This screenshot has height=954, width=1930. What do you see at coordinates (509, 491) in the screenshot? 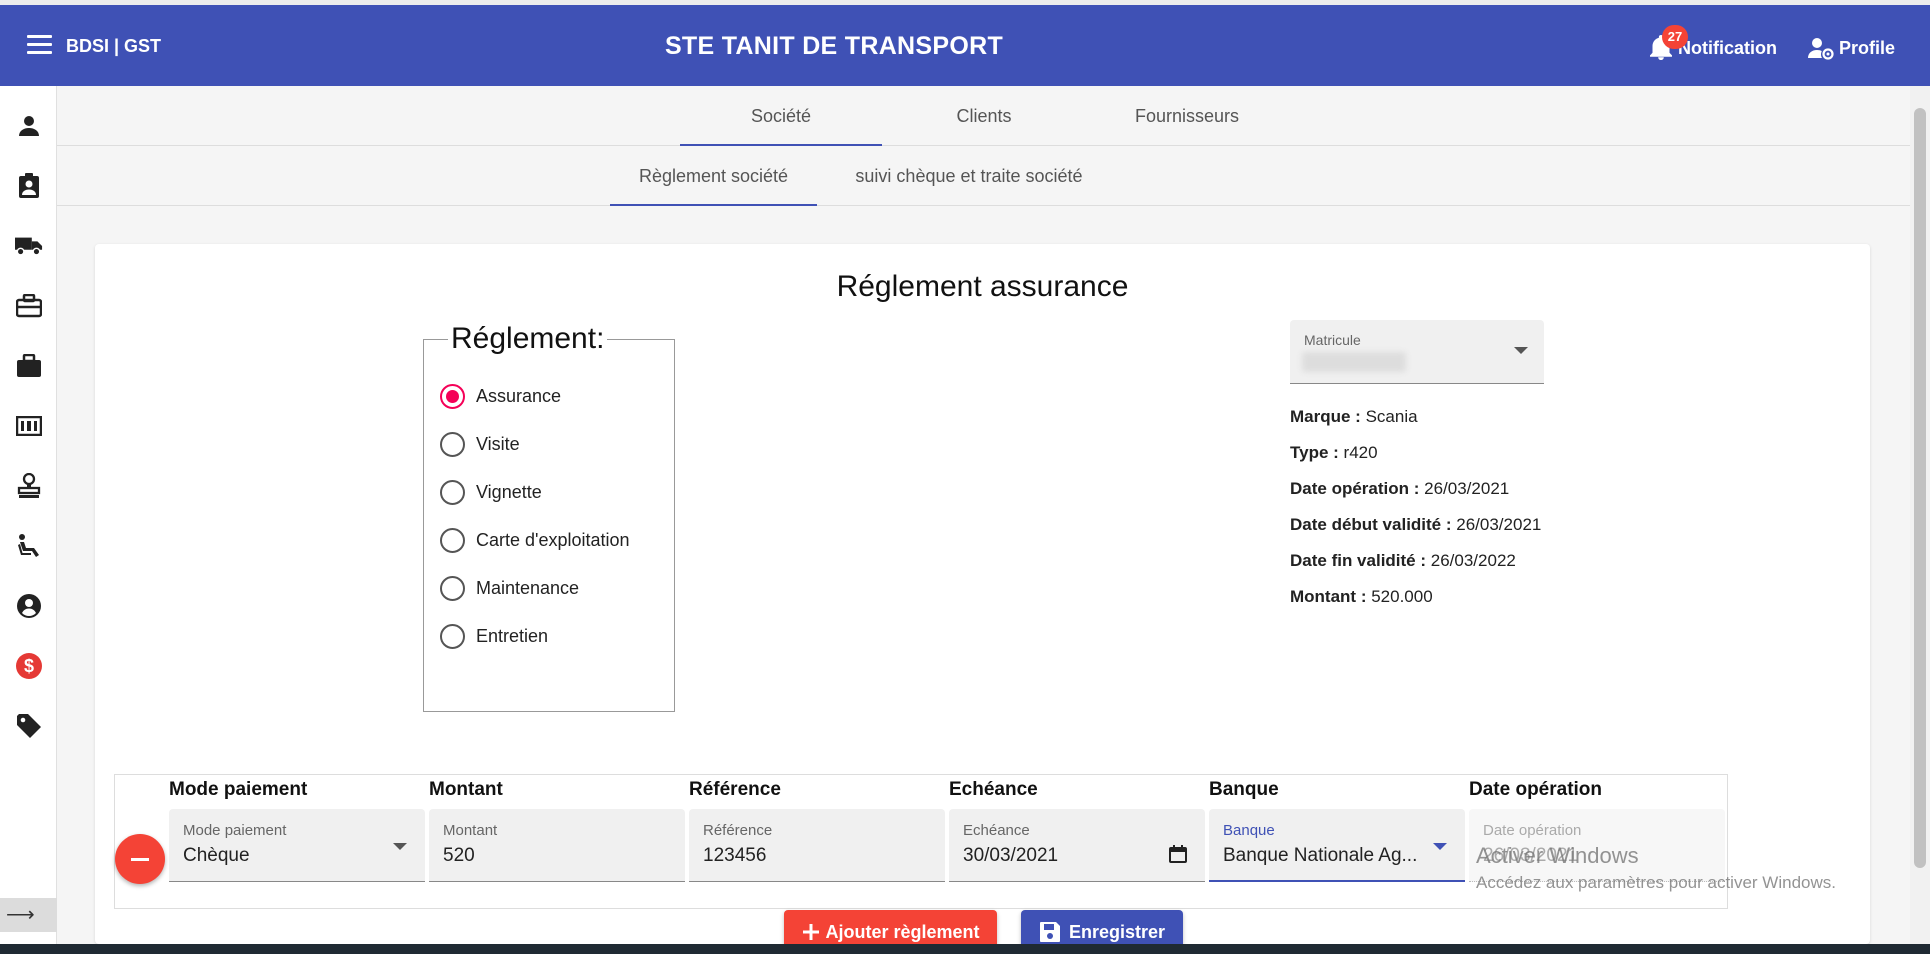
I see `radio-label: Vignette` at bounding box center [509, 491].